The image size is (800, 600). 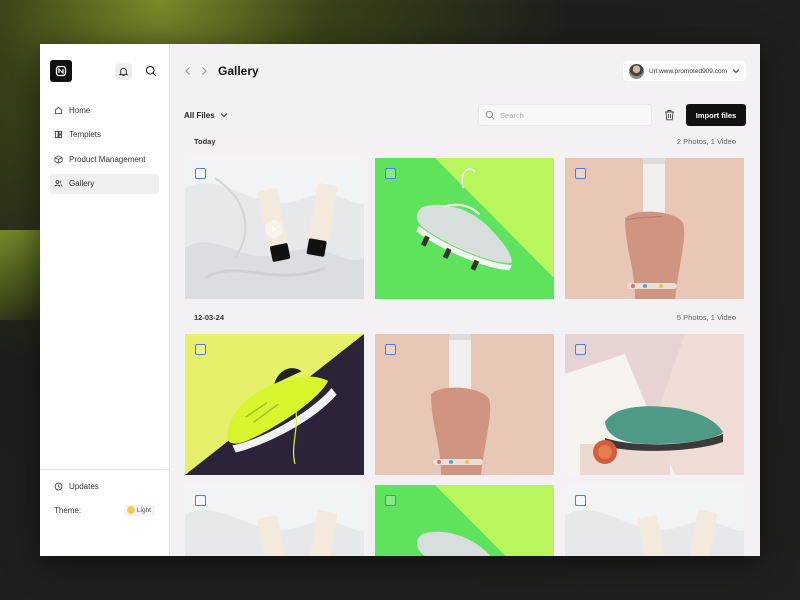 I want to click on gallery-tile-video-tubes, so click(x=274, y=228).